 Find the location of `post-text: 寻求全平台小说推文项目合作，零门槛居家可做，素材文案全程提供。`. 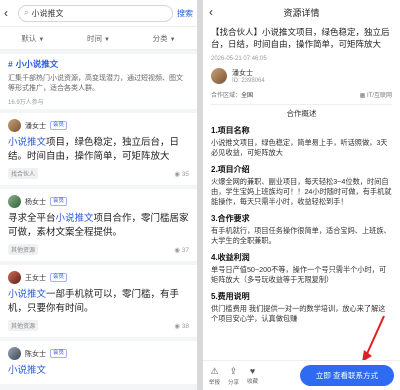

post-text: 寻求全平台小说推文项目合作，零门槛居家可做，素材文案全程提供。 is located at coordinates (98, 225).